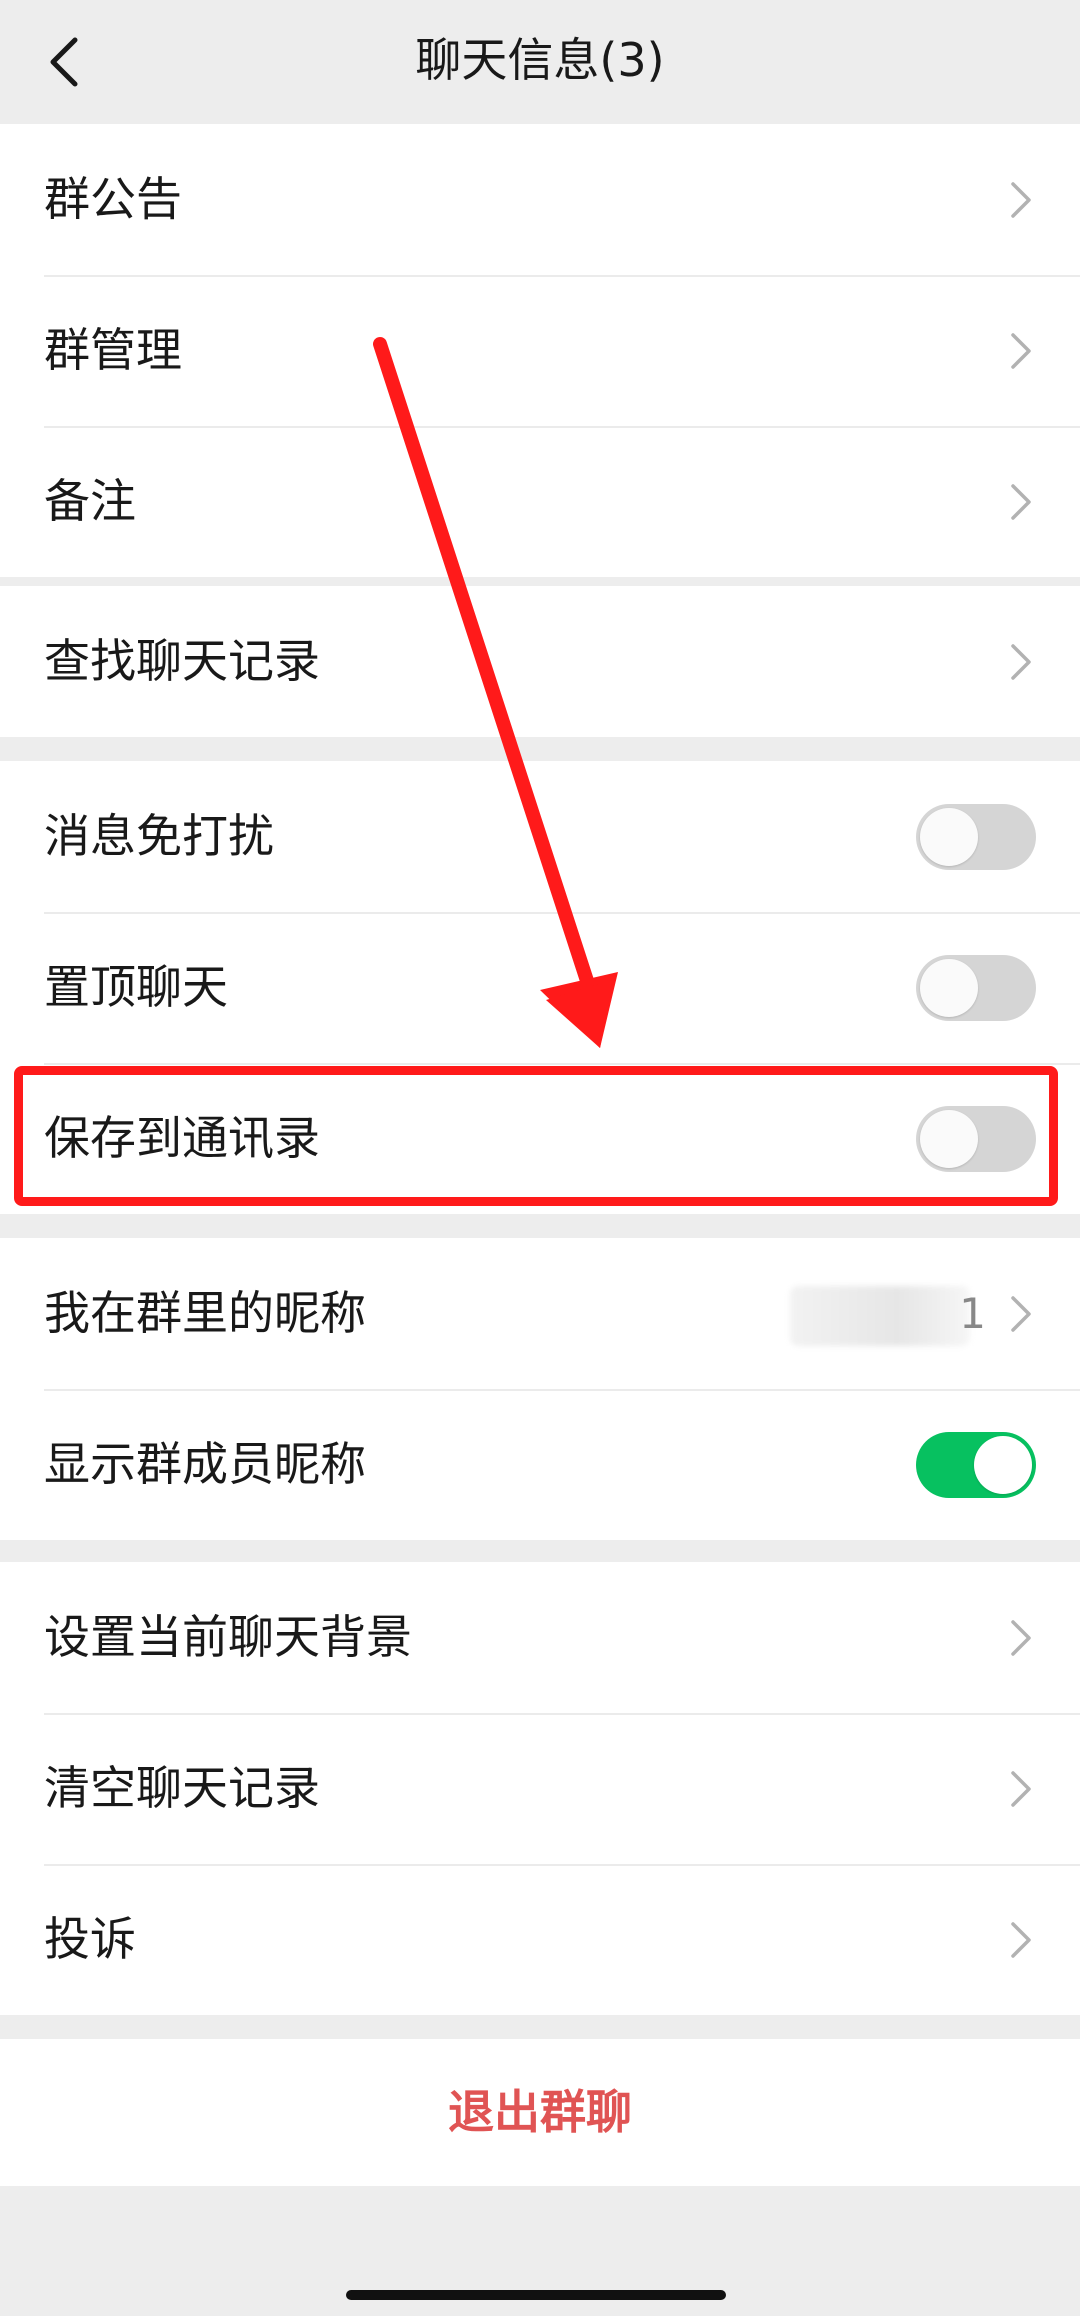 The height and width of the screenshot is (2316, 1080). Describe the element at coordinates (540, 1939) in the screenshot. I see `report-row: 投诉` at that location.